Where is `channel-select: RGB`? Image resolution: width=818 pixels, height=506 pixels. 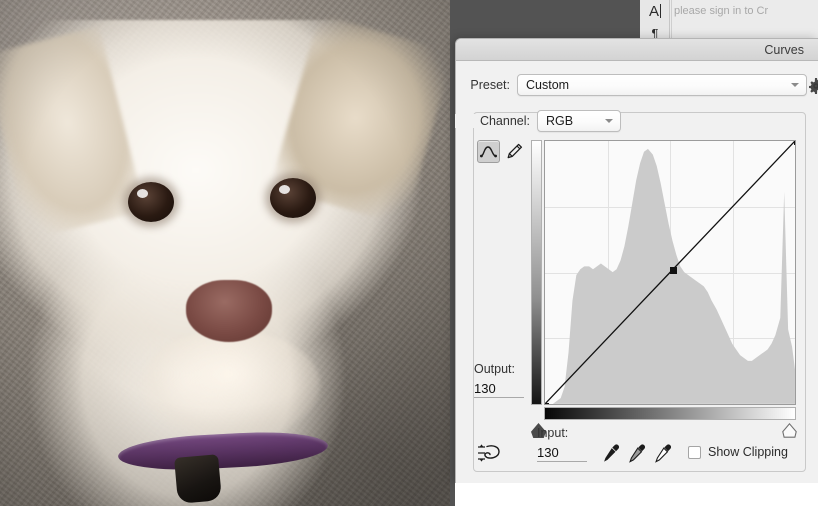
channel-select: RGB is located at coordinates (579, 121).